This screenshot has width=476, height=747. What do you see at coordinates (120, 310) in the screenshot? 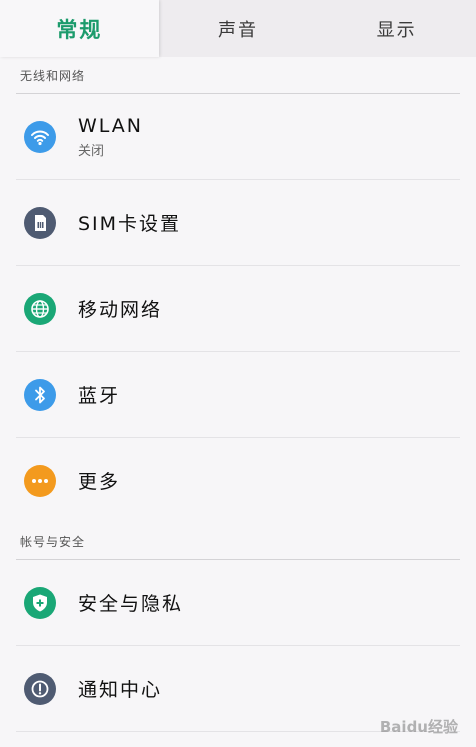
I see `settings-item-label: 移动网络` at bounding box center [120, 310].